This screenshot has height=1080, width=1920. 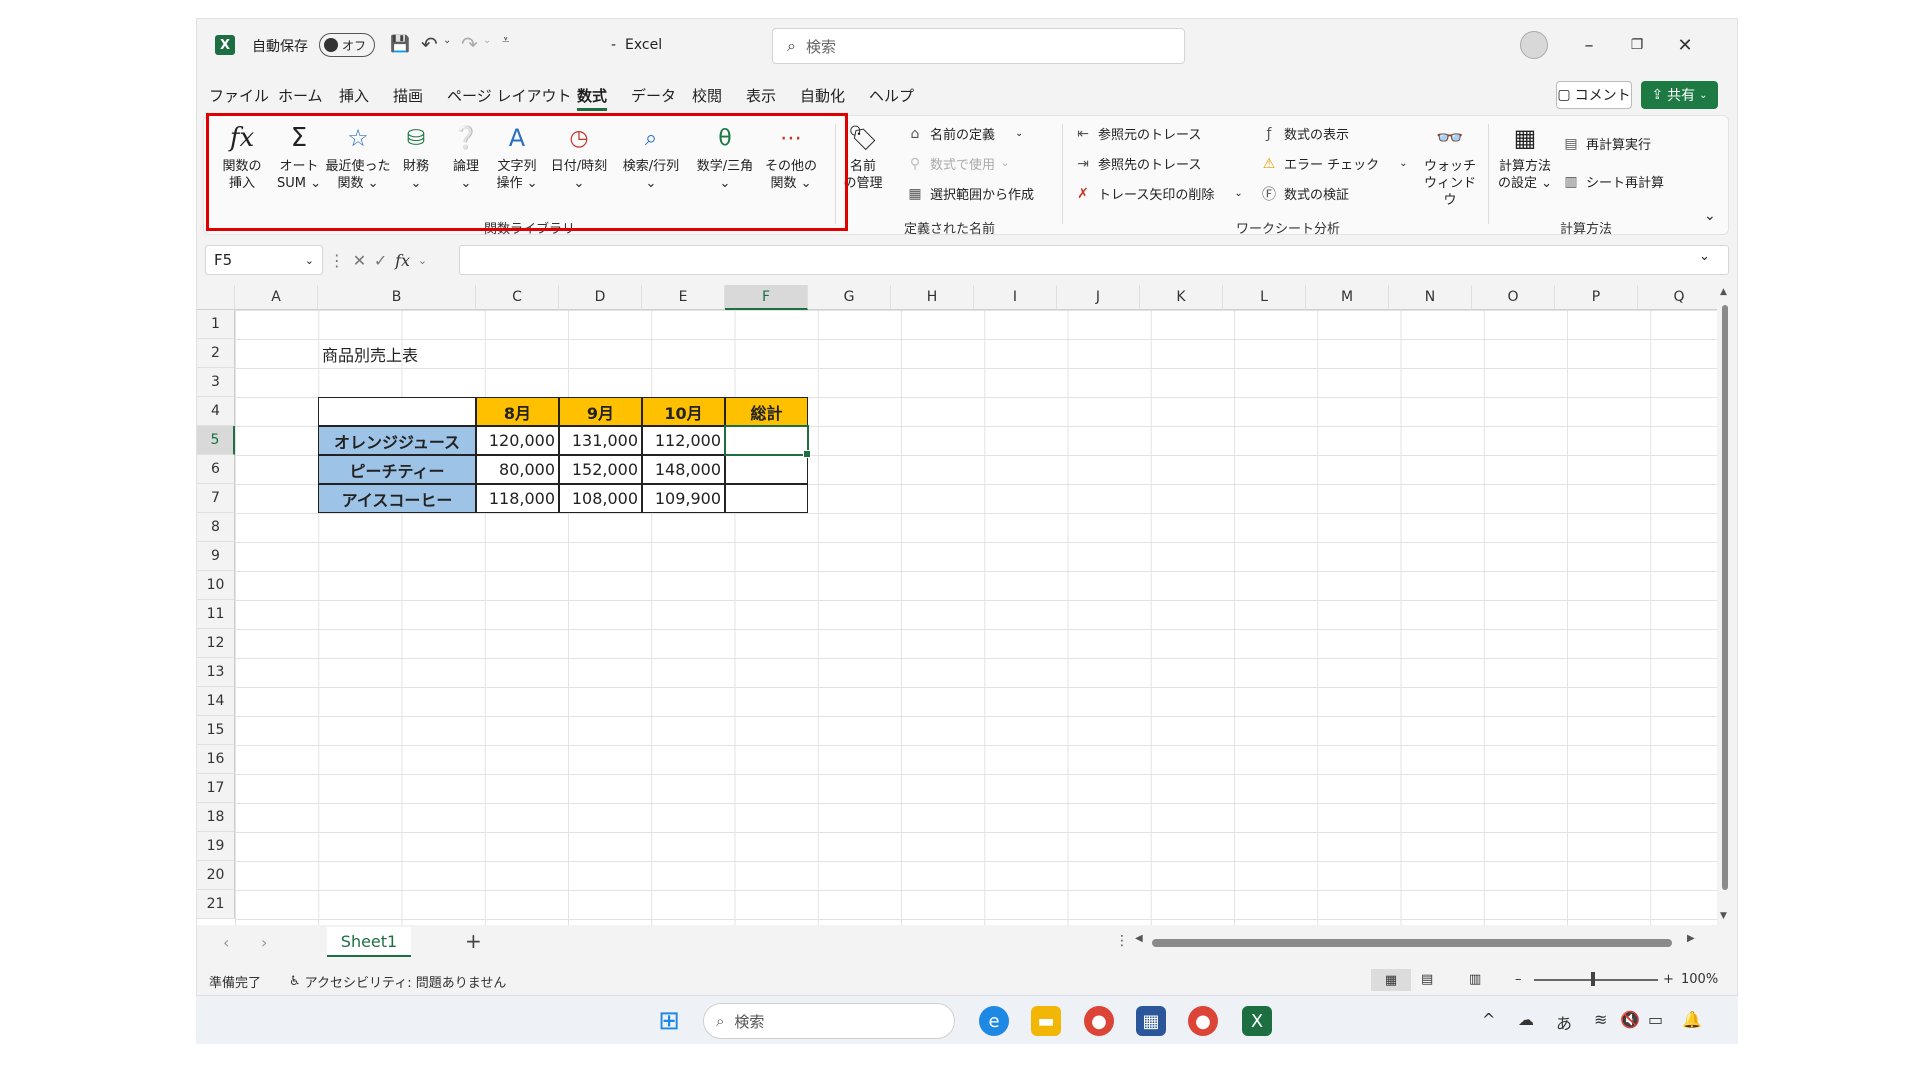 What do you see at coordinates (600, 469) in the screenshot?
I see `sales-value-cell: 152,000` at bounding box center [600, 469].